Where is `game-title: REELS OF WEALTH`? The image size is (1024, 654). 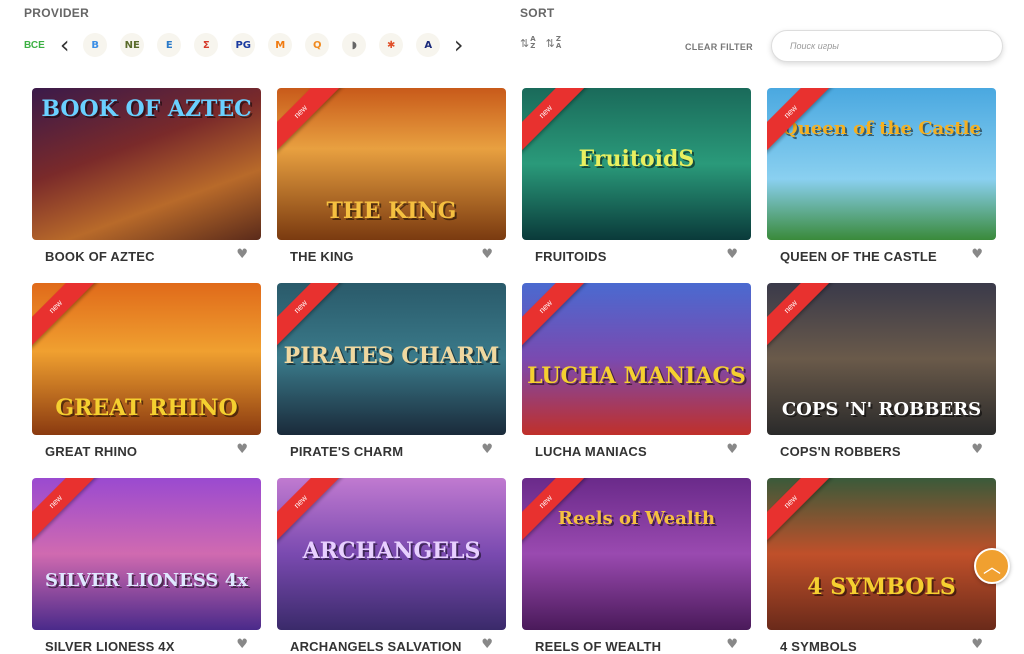
game-title: REELS OF WEALTH is located at coordinates (598, 646).